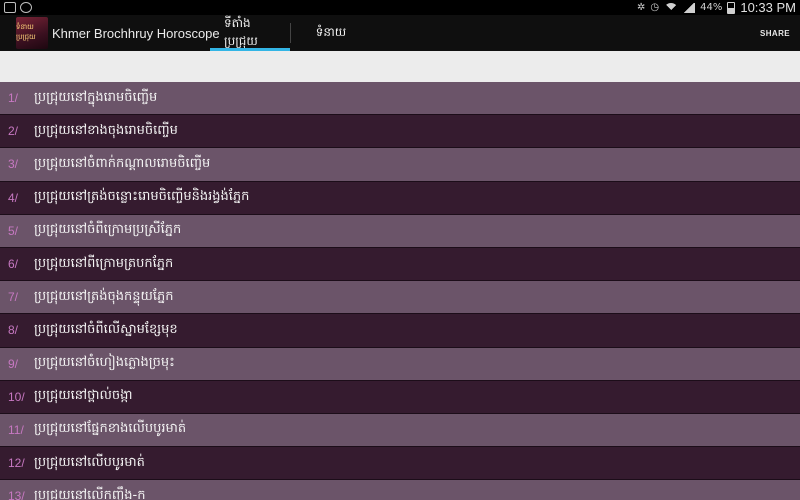 Image resolution: width=800 pixels, height=500 pixels. I want to click on app-title: Khmer Brochhruy Horoscope, so click(136, 33).